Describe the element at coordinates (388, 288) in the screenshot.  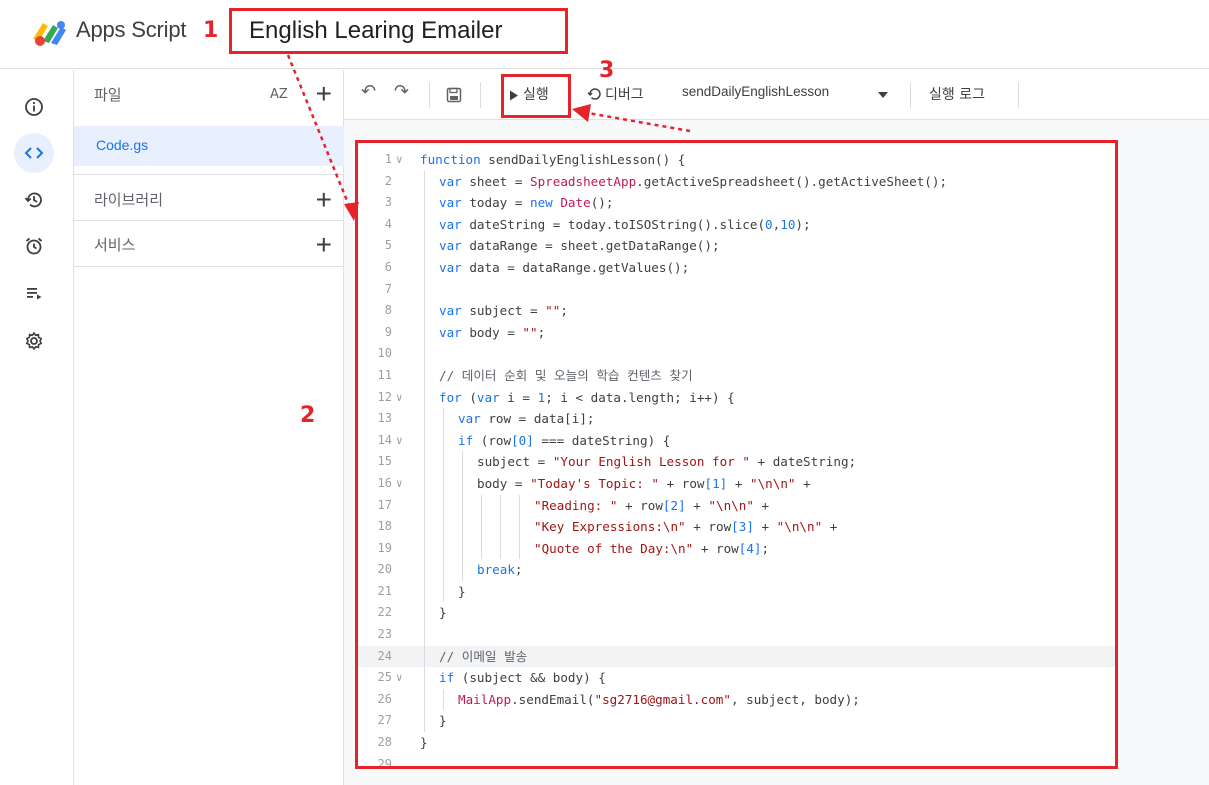
I see `line-number: 7` at that location.